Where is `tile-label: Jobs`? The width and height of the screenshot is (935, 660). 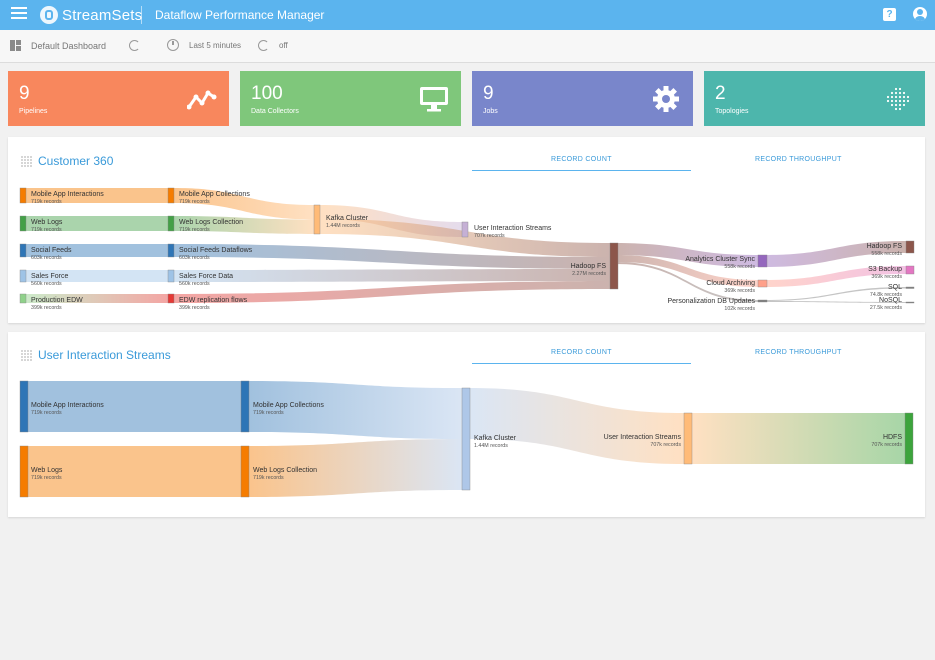 tile-label: Jobs is located at coordinates (490, 111).